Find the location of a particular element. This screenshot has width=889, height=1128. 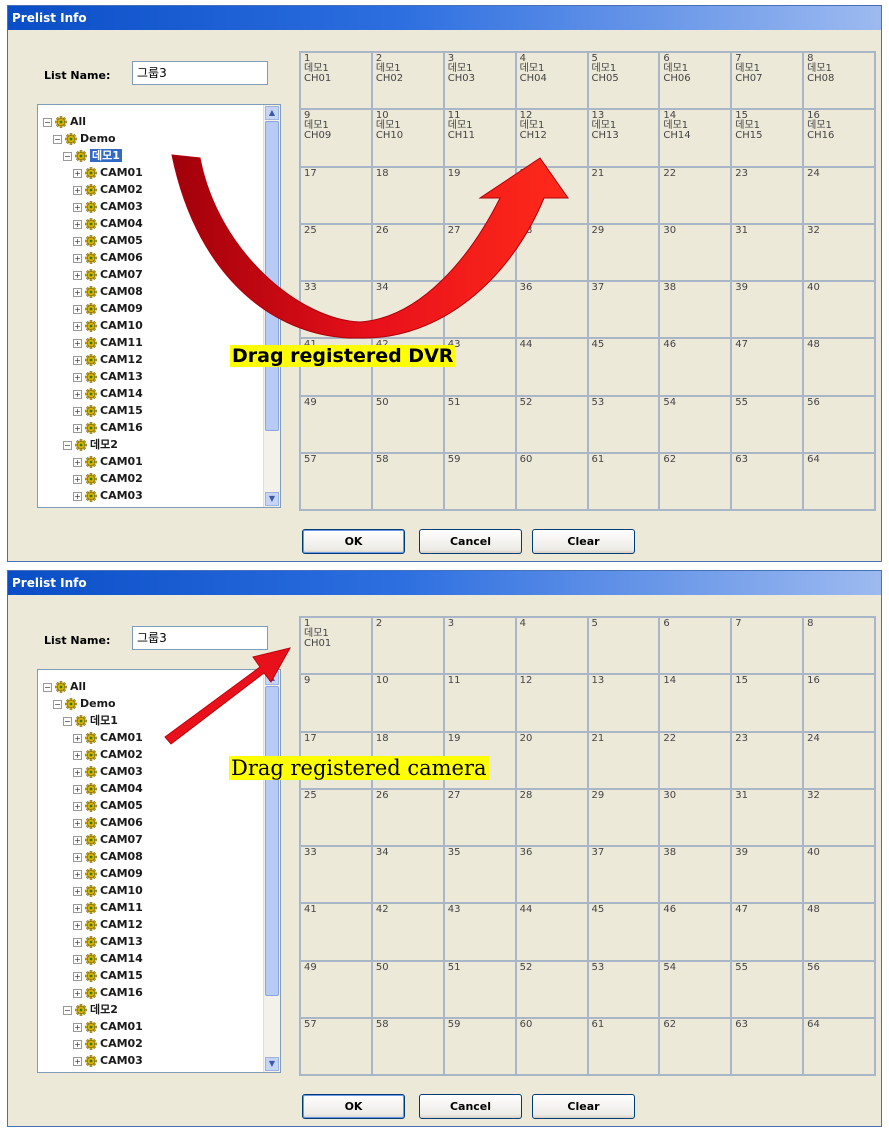

channel-slot: 7 데모1 CH07 is located at coordinates (768, 82).